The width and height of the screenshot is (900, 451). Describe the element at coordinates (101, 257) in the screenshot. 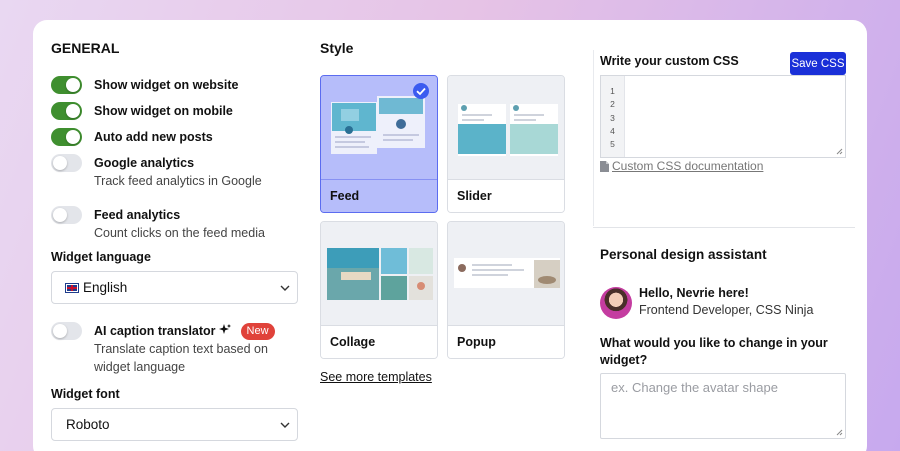

I see `widget-language-label: Widget language` at that location.